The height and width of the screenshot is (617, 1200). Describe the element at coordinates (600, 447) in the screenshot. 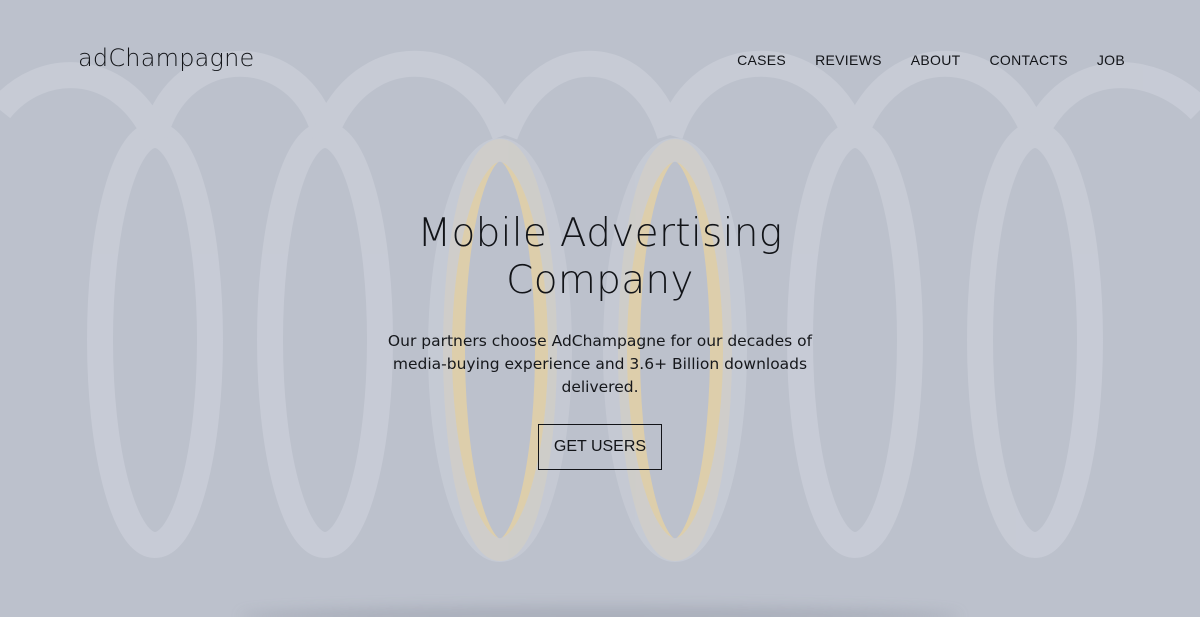

I see `get-users-button: GET USERS` at that location.